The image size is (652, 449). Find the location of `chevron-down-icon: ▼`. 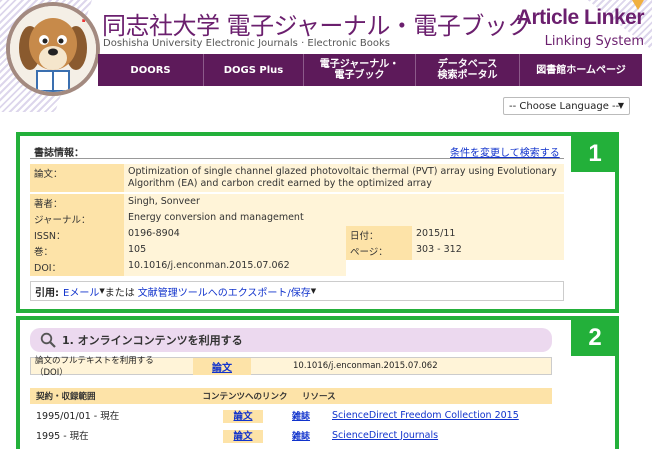

chevron-down-icon: ▼ is located at coordinates (620, 105).